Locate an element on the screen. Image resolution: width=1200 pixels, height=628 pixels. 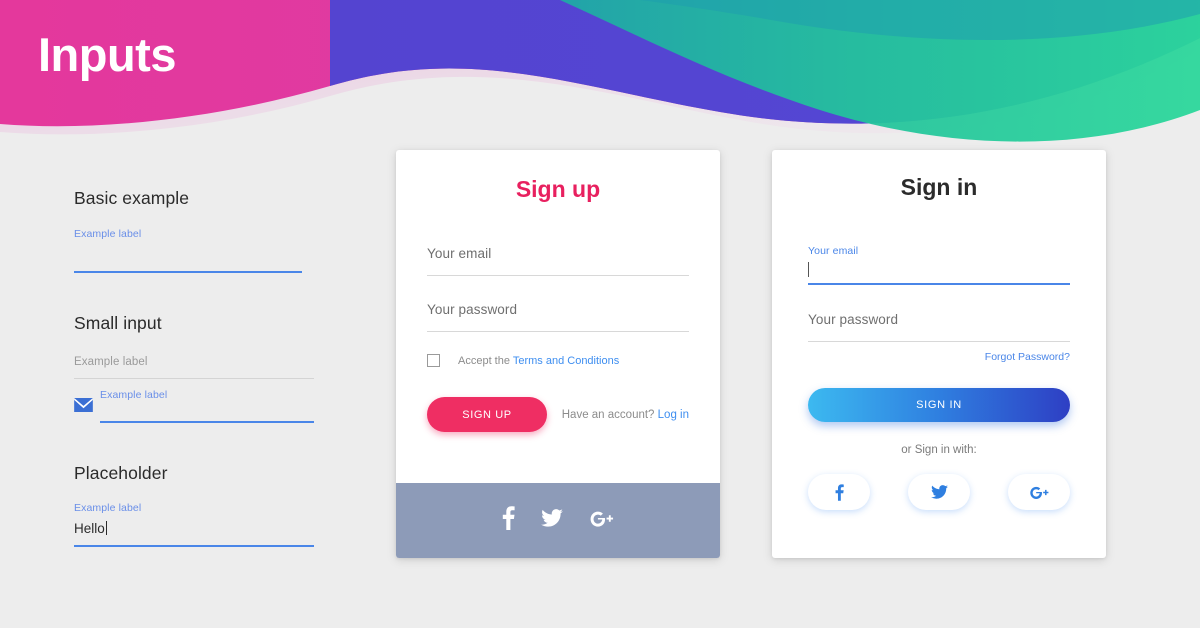
signup-terms-text: Accept the Terms and Conditions is located at coordinates (538, 361).